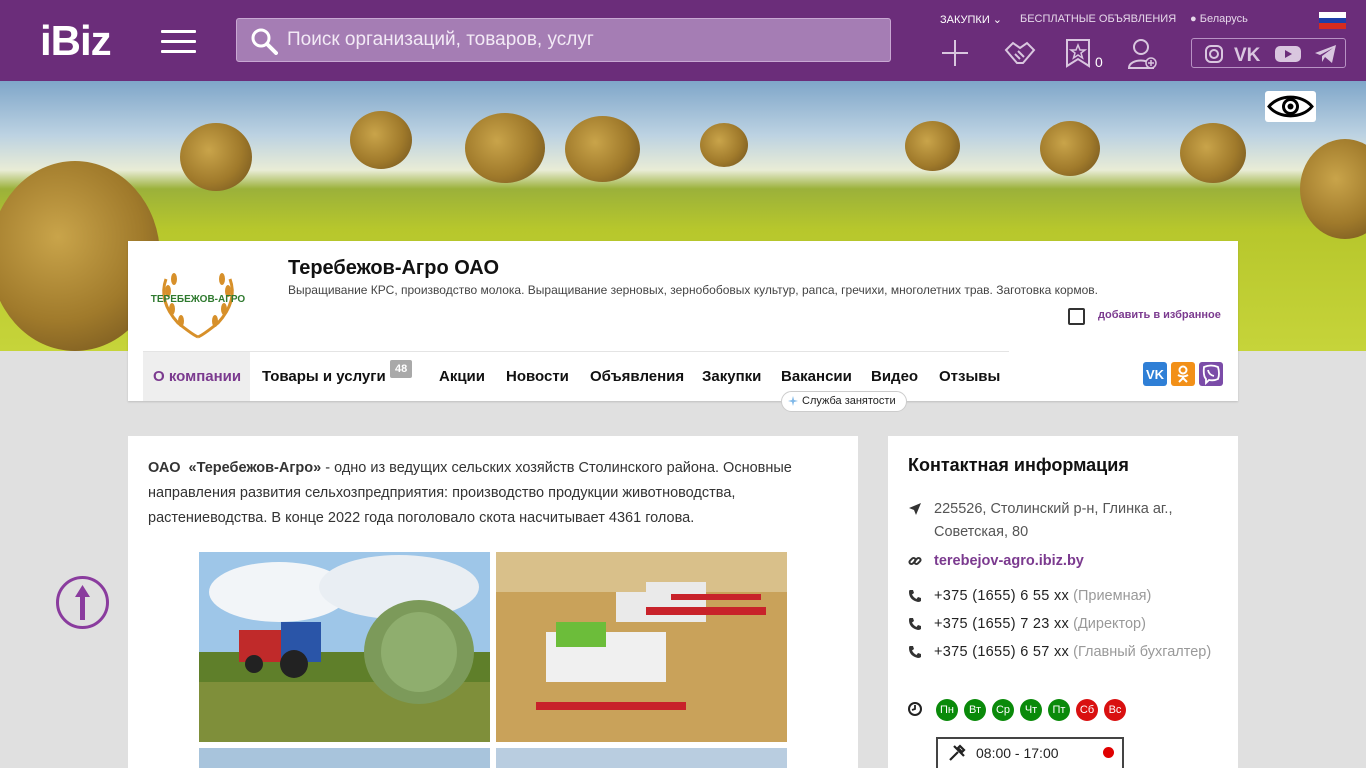  Describe the element at coordinates (641, 647) in the screenshot. I see `photo-combine-harvesters` at that location.